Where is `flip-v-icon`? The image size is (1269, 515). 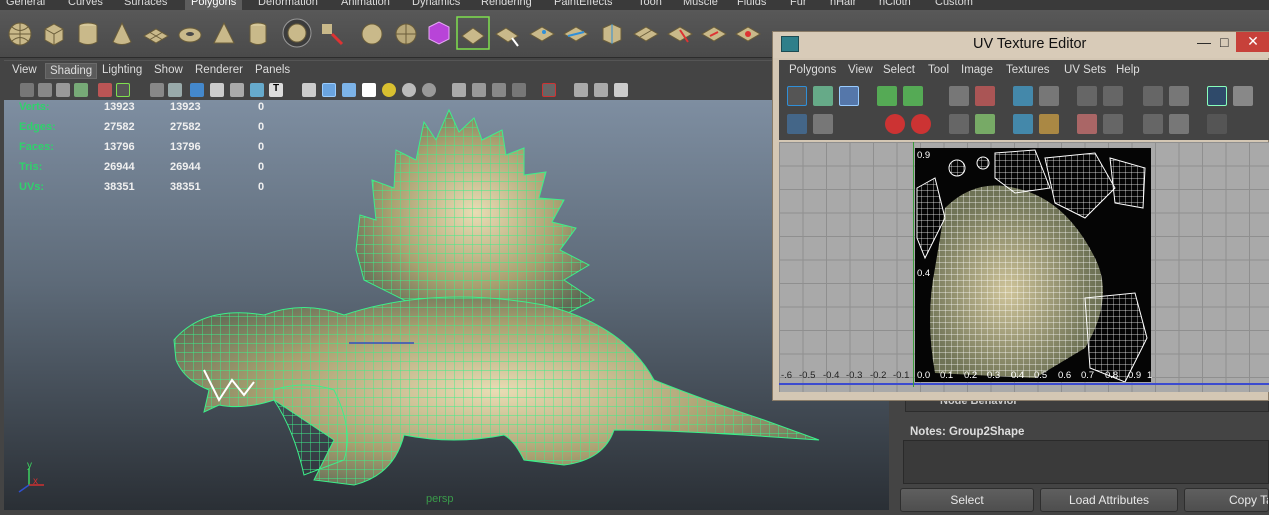
flip-v-icon is located at coordinates (913, 96).